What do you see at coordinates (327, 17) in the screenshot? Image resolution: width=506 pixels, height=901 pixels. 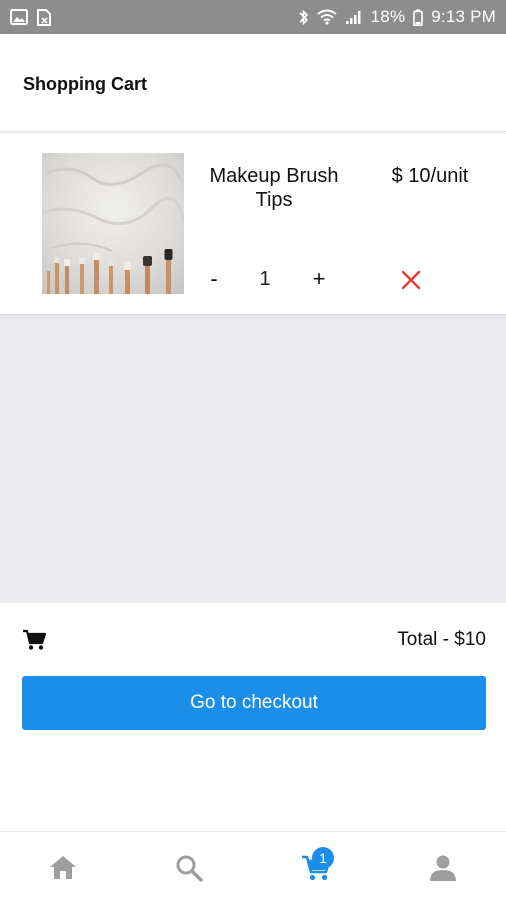 I see `wifi-icon` at bounding box center [327, 17].